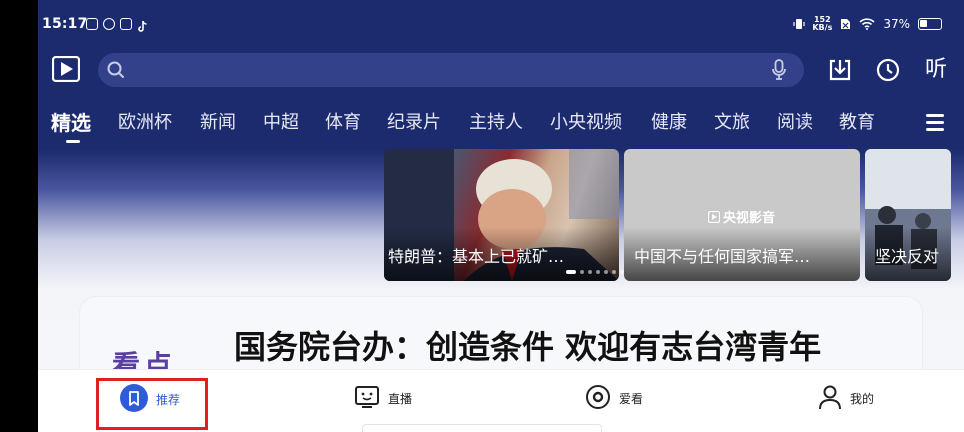 The image size is (964, 432). I want to click on status-time: 15:17, so click(65, 24).